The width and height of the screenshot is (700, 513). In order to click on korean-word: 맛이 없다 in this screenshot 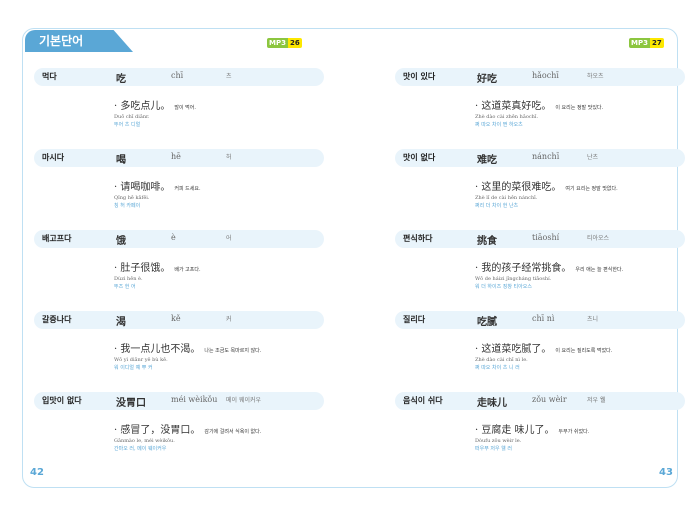, I will do `click(419, 157)`.